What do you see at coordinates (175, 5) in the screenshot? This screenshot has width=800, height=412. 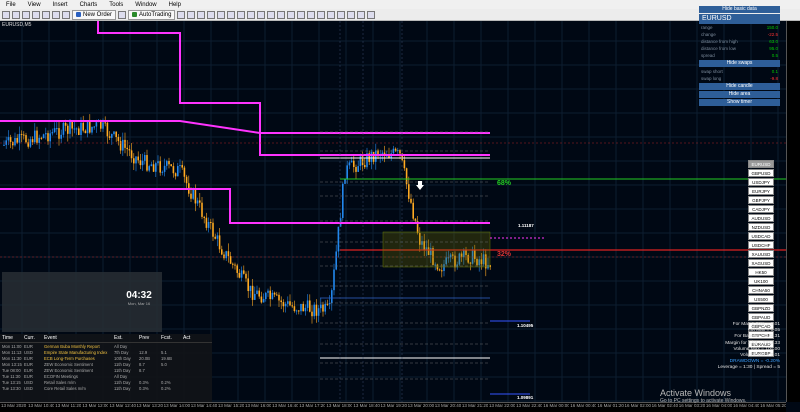 I see `menu-help: Help` at bounding box center [175, 5].